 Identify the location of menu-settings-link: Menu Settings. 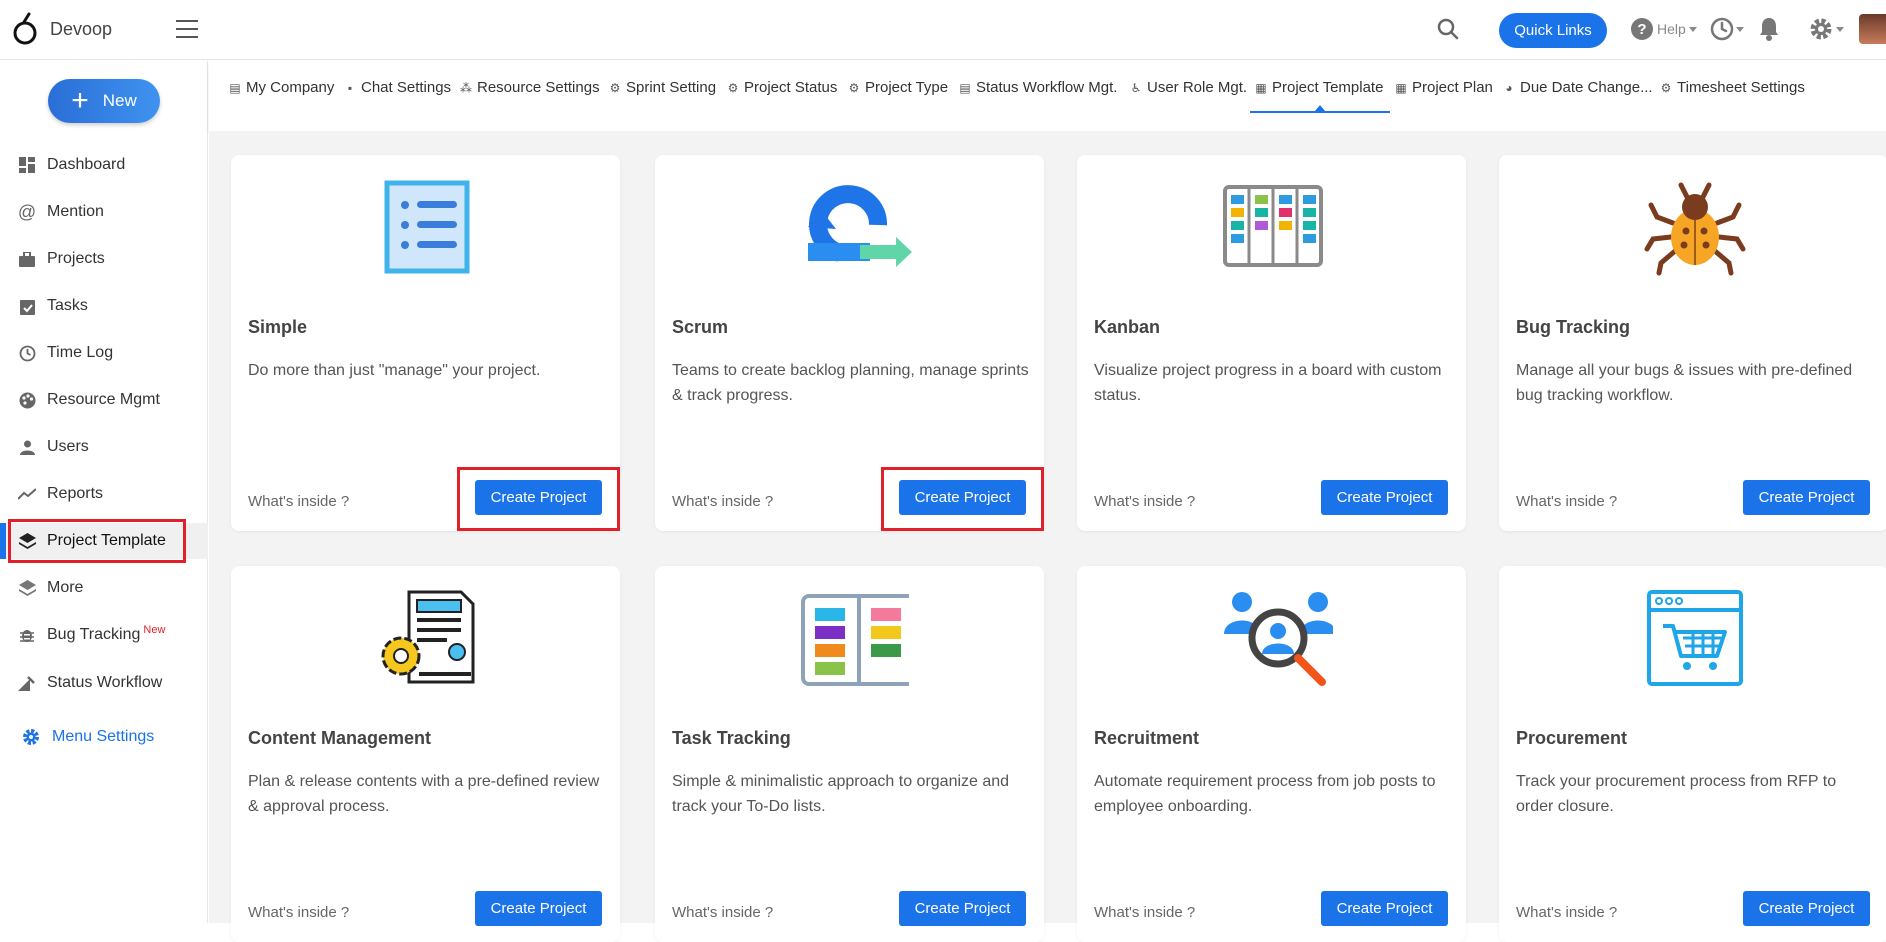
(88, 737).